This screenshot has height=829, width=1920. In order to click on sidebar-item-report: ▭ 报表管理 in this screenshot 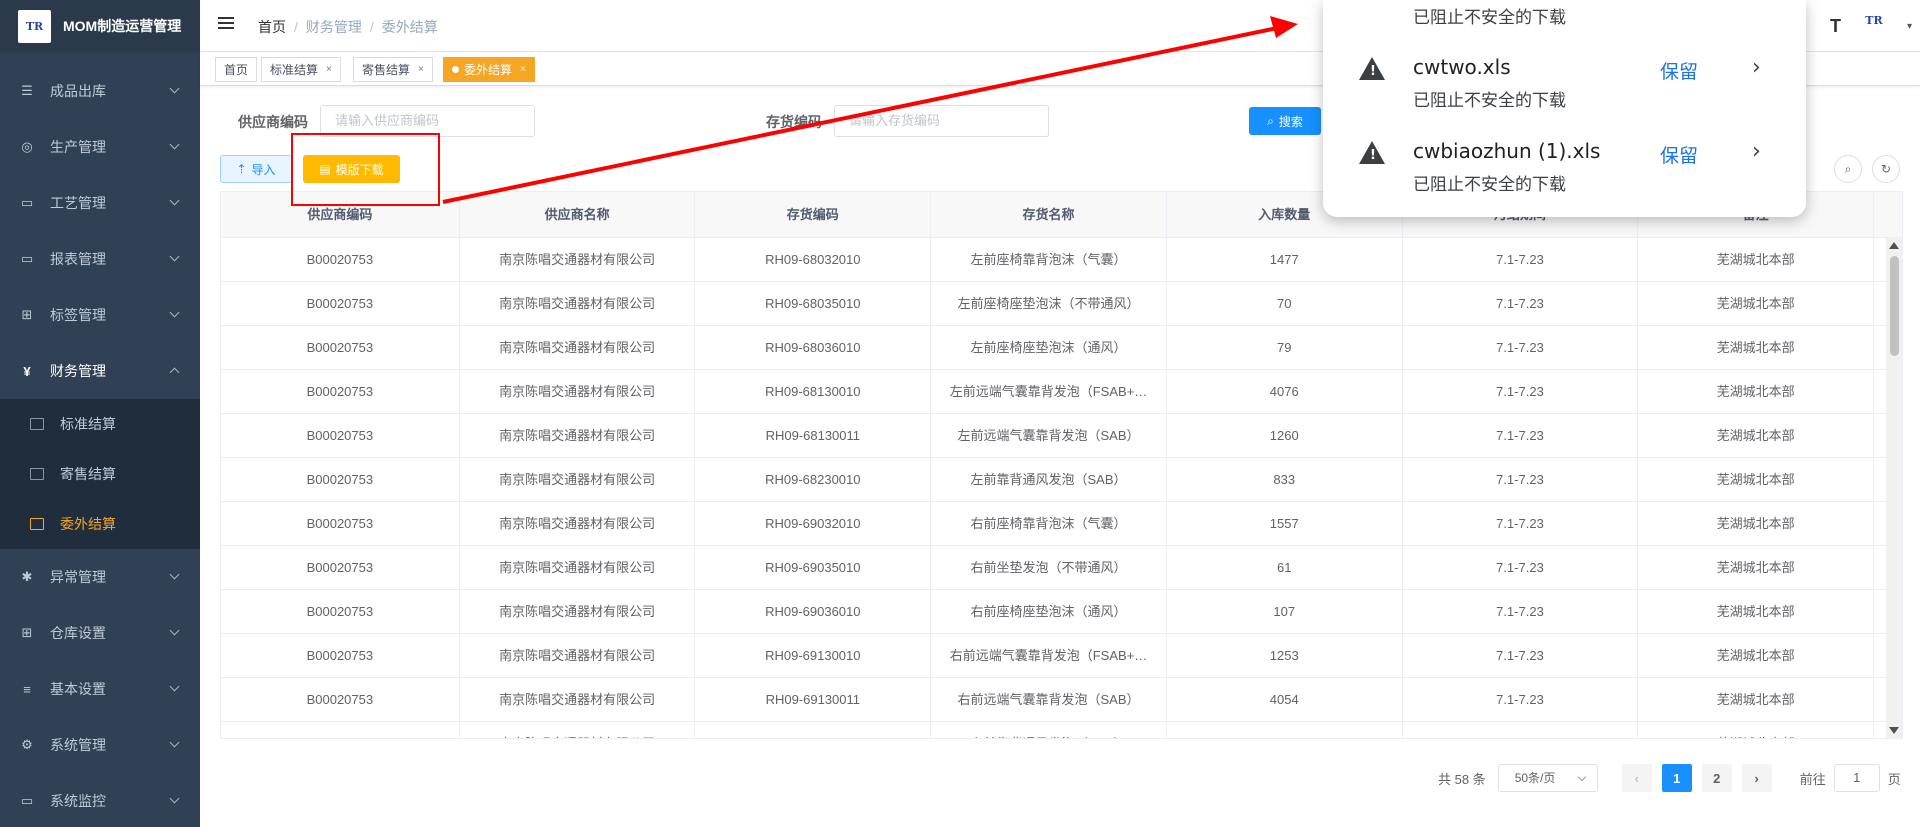, I will do `click(100, 259)`.